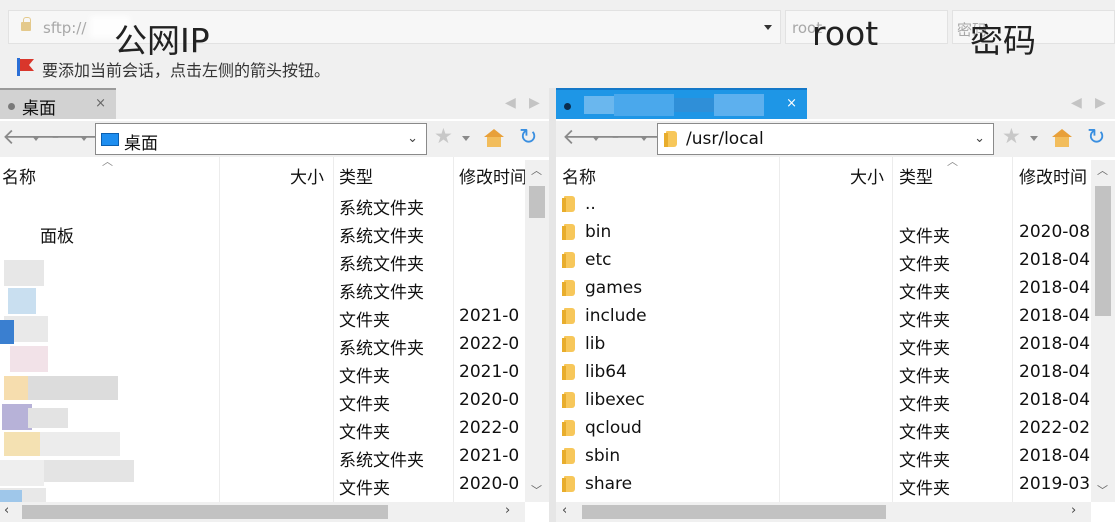 Image resolution: width=1115 pixels, height=522 pixels. I want to click on file-row: etc 文件夹 2018-04, so click(823, 261).